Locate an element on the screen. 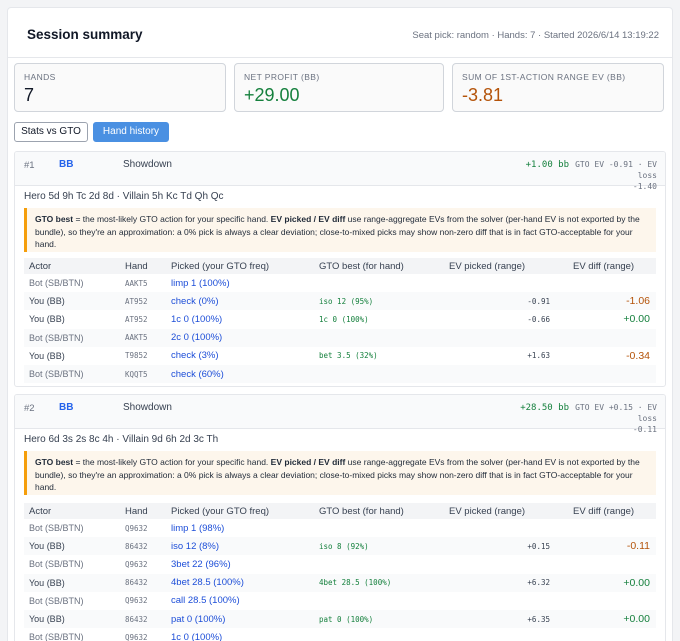 The image size is (680, 641). ev-picked-cell: +6.35 is located at coordinates (506, 619).